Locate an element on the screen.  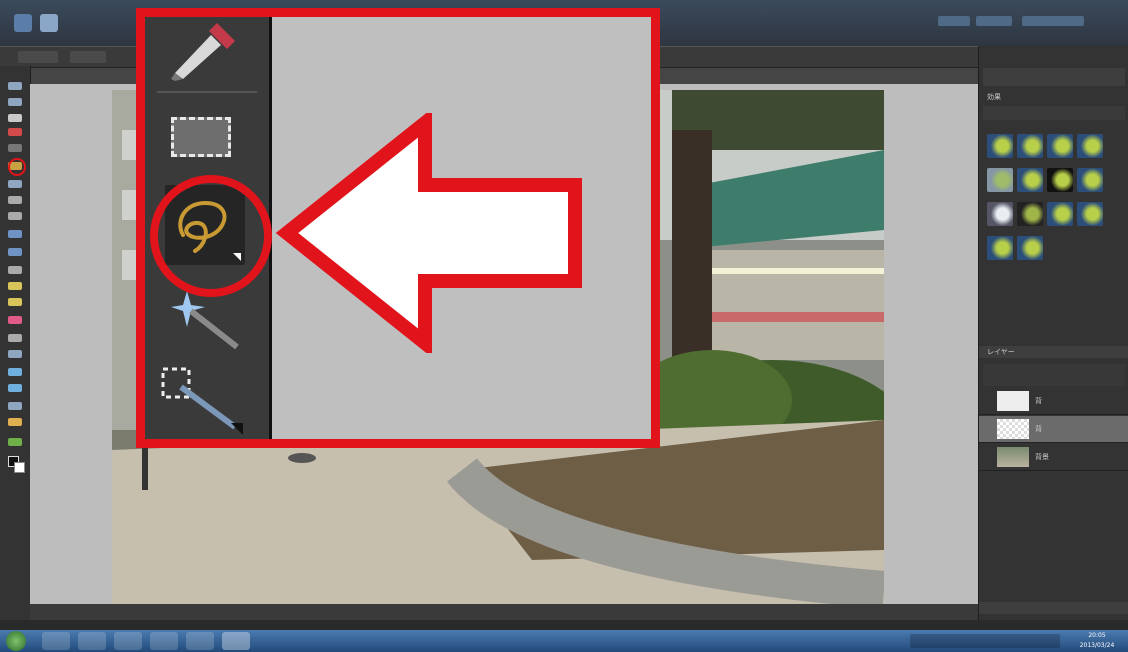
workspace-switch is located at coordinates (1053, 21).